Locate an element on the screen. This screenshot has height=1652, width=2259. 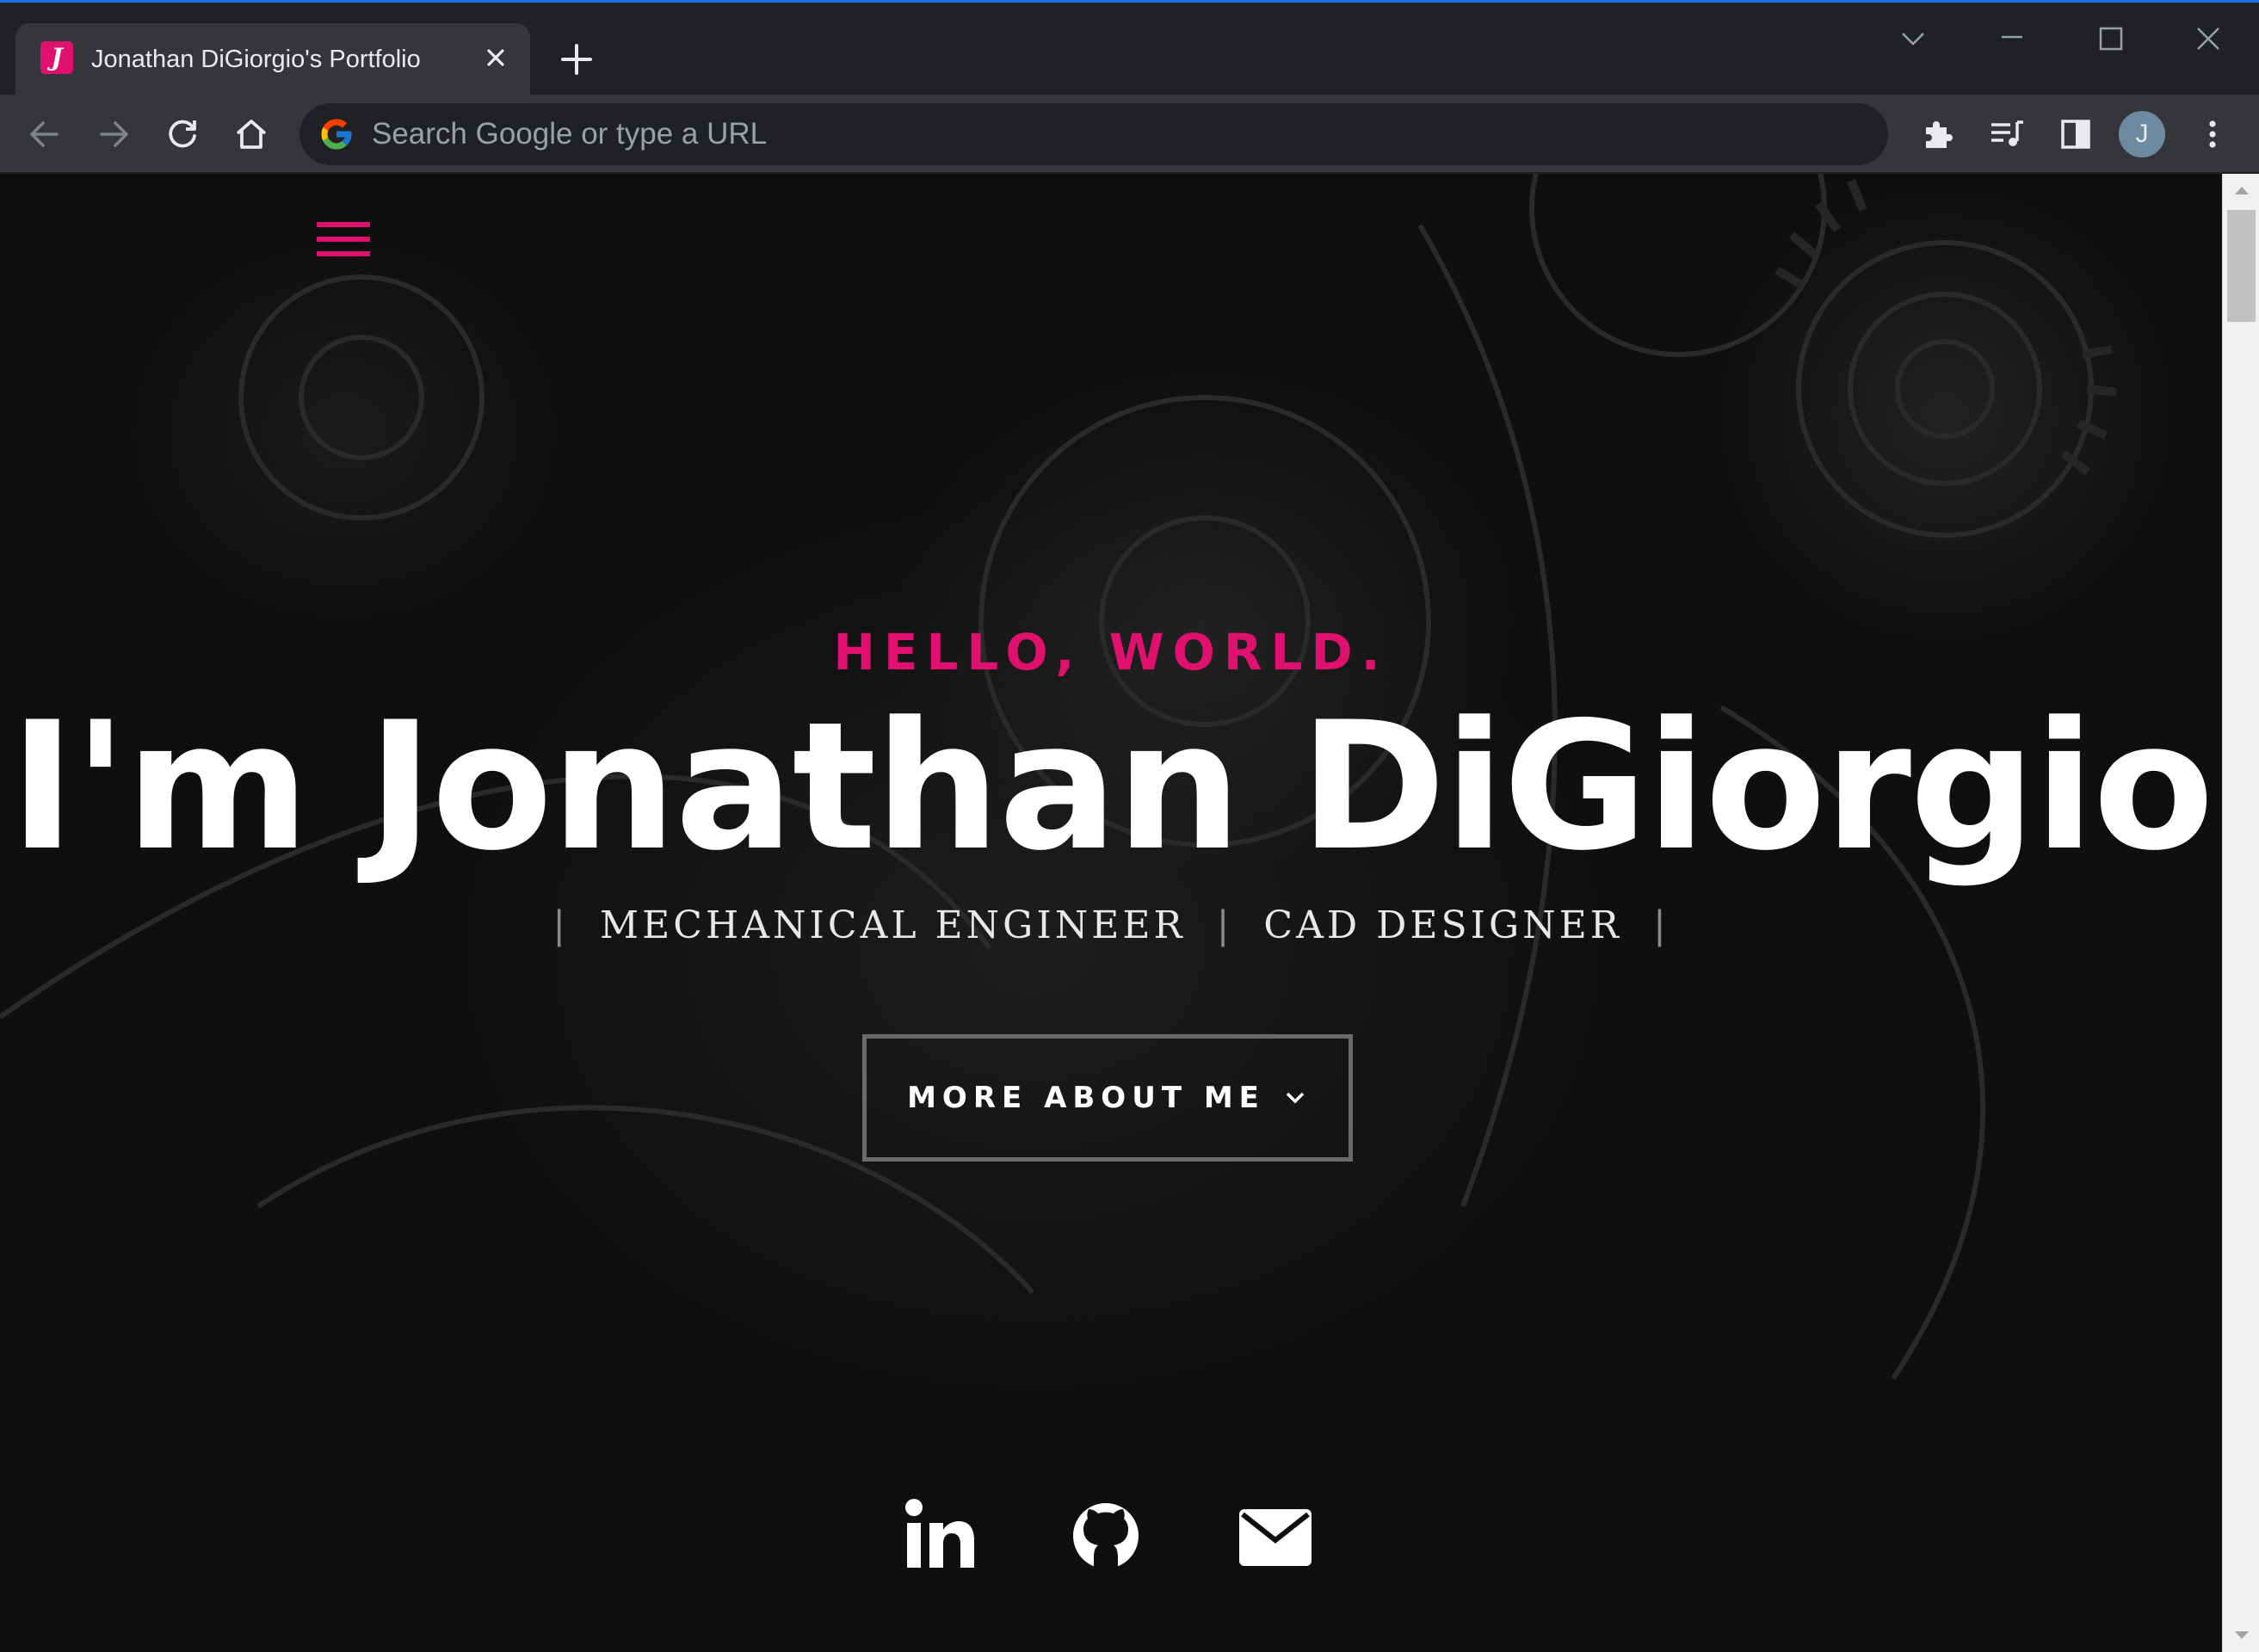
home-icon is located at coordinates (252, 134).